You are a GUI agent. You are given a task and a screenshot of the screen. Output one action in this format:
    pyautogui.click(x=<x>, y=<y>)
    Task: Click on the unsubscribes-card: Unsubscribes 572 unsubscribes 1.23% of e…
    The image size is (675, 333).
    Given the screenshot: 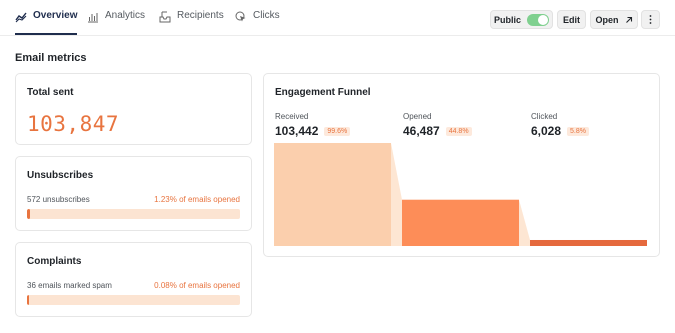 What is the action you would take?
    pyautogui.click(x=133, y=193)
    